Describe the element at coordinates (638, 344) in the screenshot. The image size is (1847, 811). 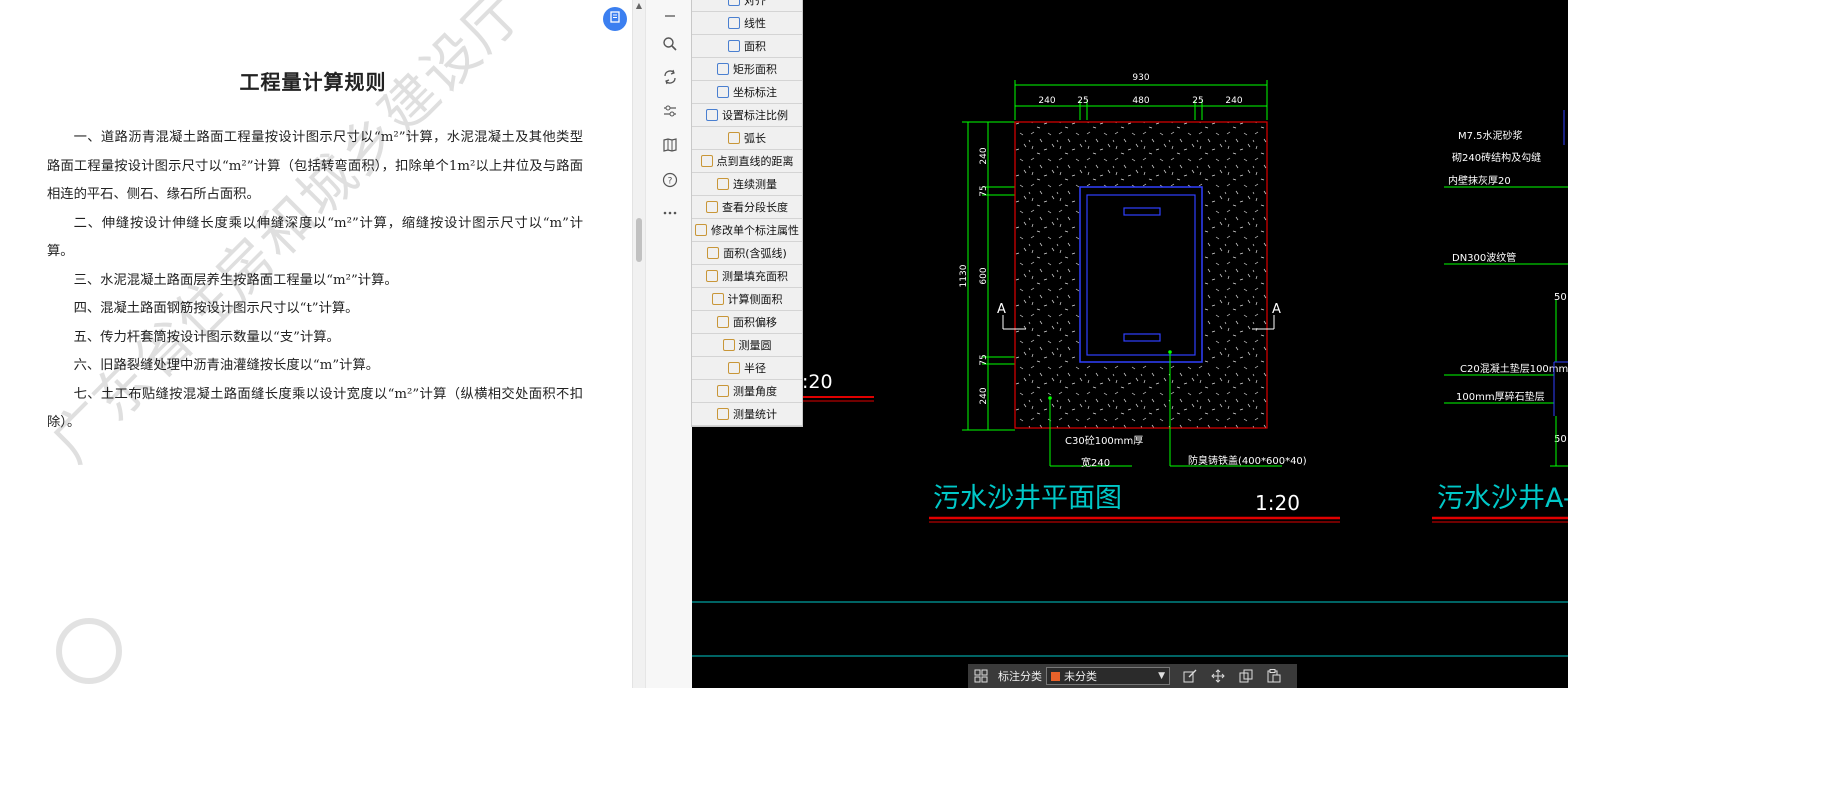
I see `vertical-scrollbar: ▲` at that location.